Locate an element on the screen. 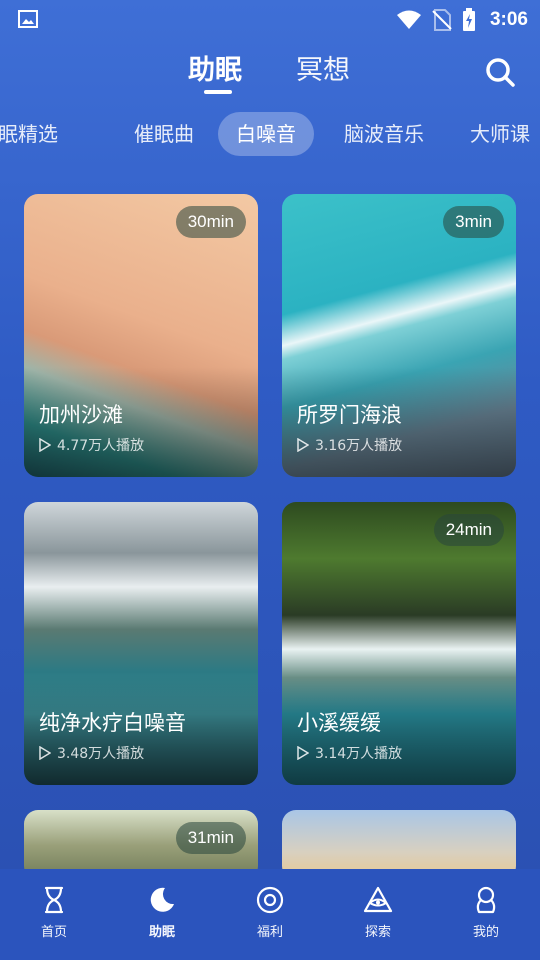 The width and height of the screenshot is (540, 960). nav-label: 探索 is located at coordinates (377, 932).